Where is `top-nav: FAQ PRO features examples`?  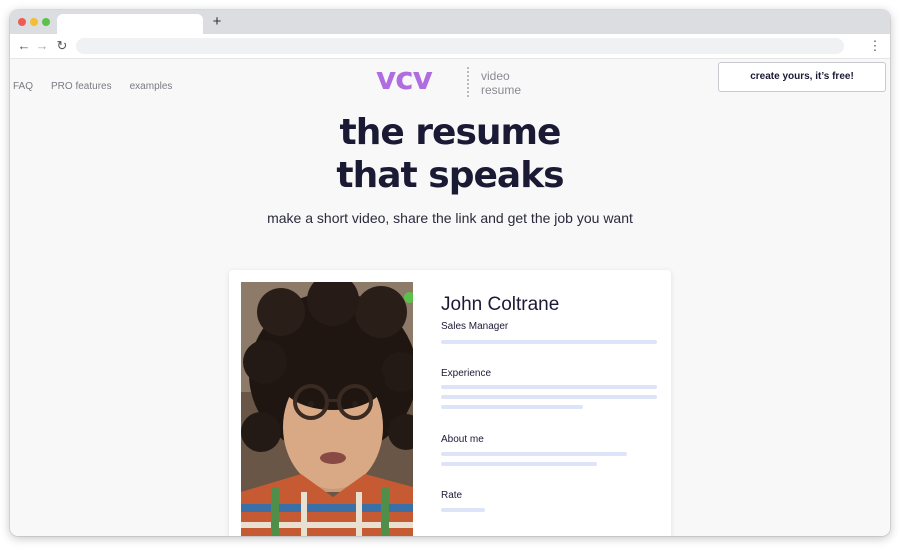
top-nav: FAQ PRO features examples is located at coordinates (92, 86).